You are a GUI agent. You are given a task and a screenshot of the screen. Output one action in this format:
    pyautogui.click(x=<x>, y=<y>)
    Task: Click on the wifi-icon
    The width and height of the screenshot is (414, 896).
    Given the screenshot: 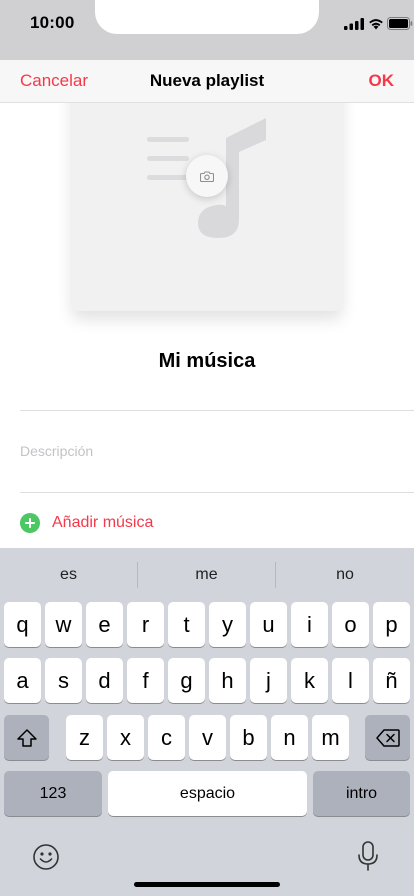 What is the action you would take?
    pyautogui.click(x=376, y=24)
    